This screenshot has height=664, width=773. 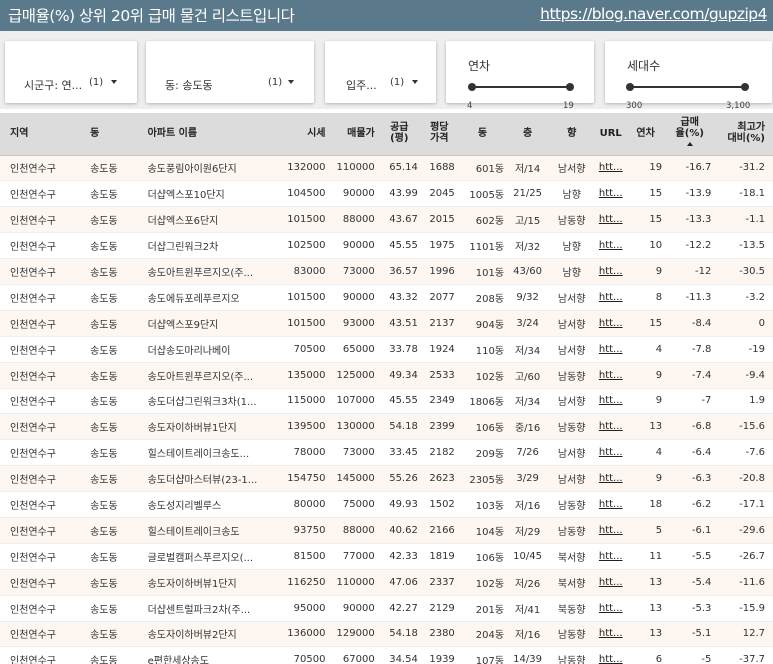 I want to click on cell-floor: 저/34, so click(x=528, y=349).